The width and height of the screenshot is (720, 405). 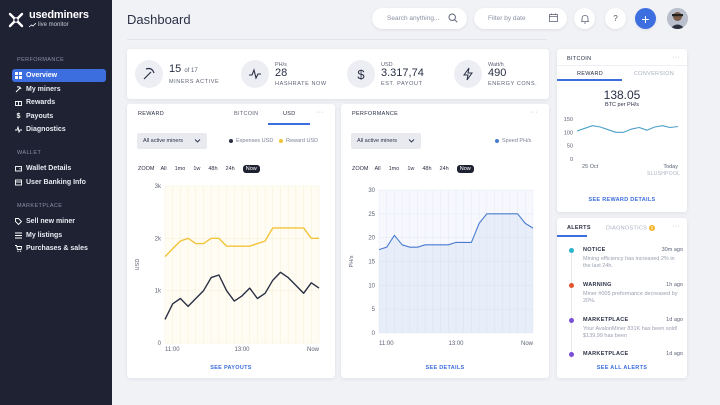 What do you see at coordinates (622, 368) in the screenshot?
I see `see-all-alerts-link: SEE ALL ALERTS` at bounding box center [622, 368].